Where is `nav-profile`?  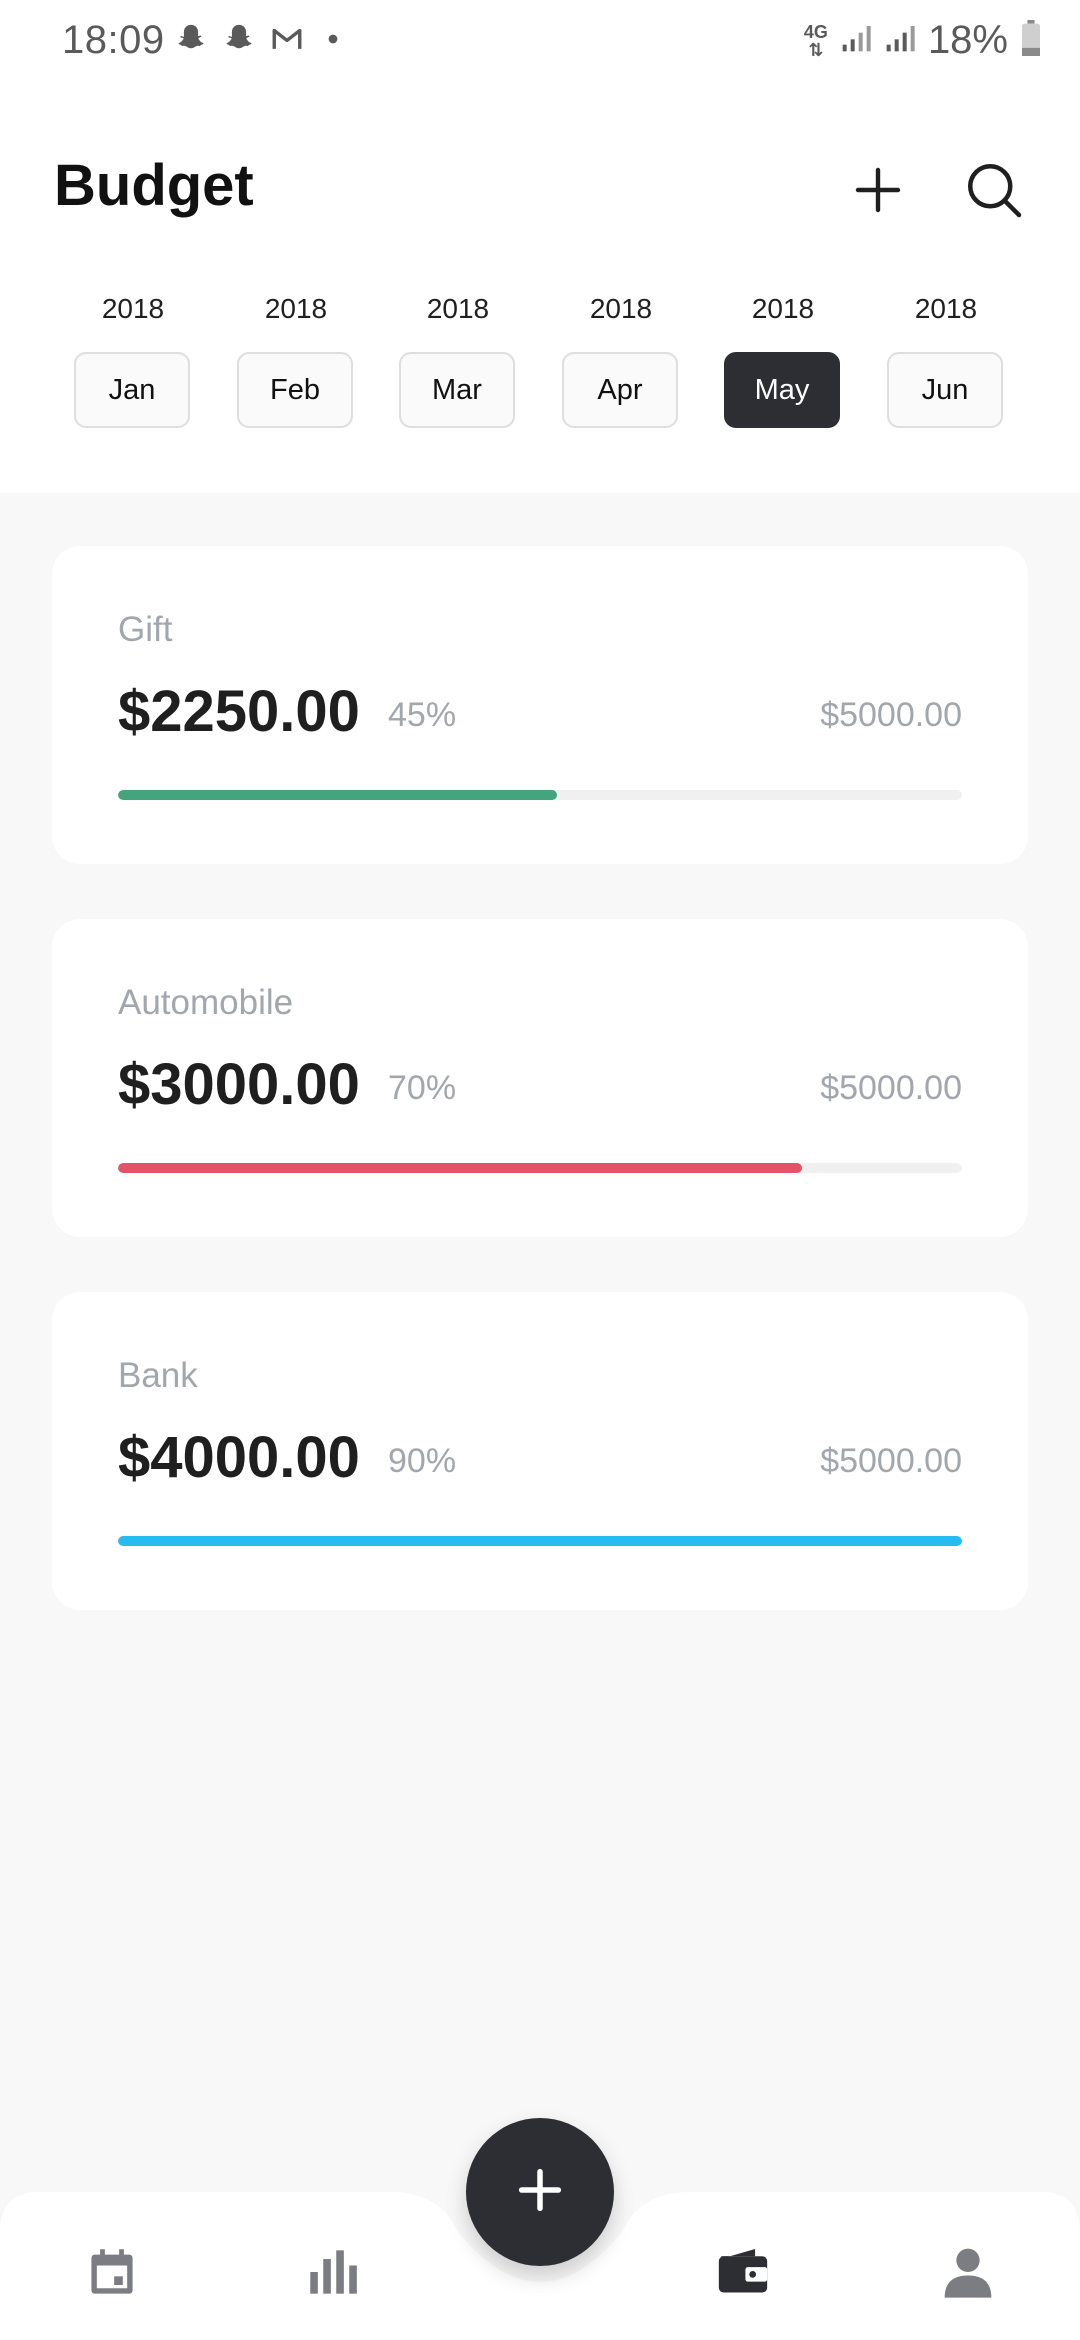
nav-profile is located at coordinates (968, 2274).